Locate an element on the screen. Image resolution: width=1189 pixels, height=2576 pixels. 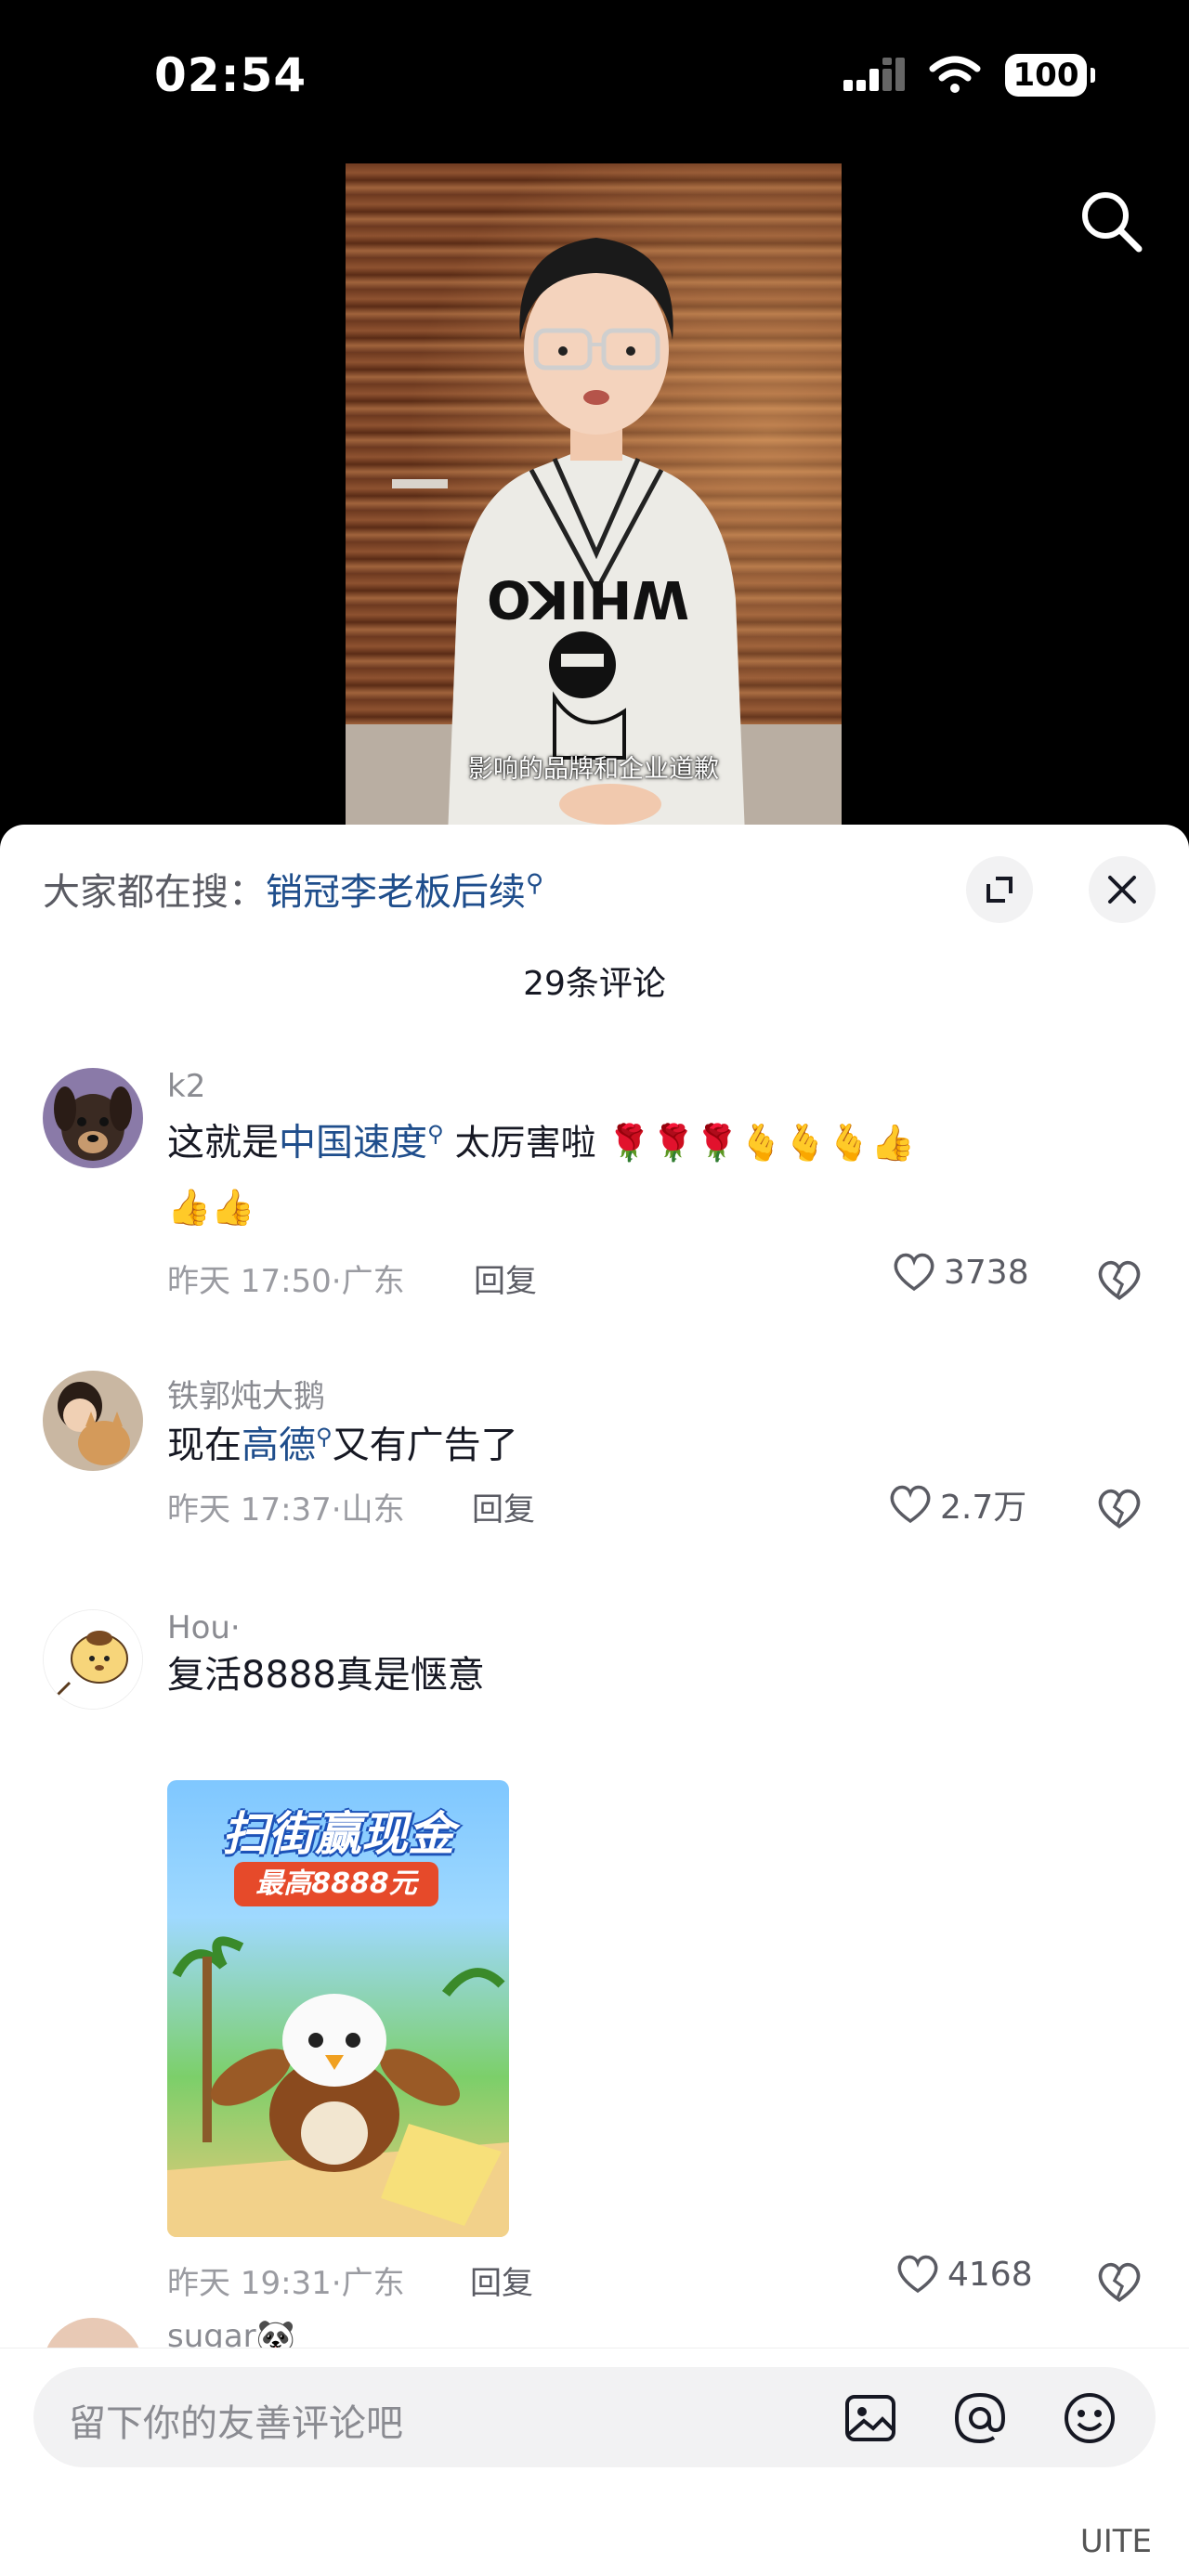
like-count: 3738 is located at coordinates (986, 1273).